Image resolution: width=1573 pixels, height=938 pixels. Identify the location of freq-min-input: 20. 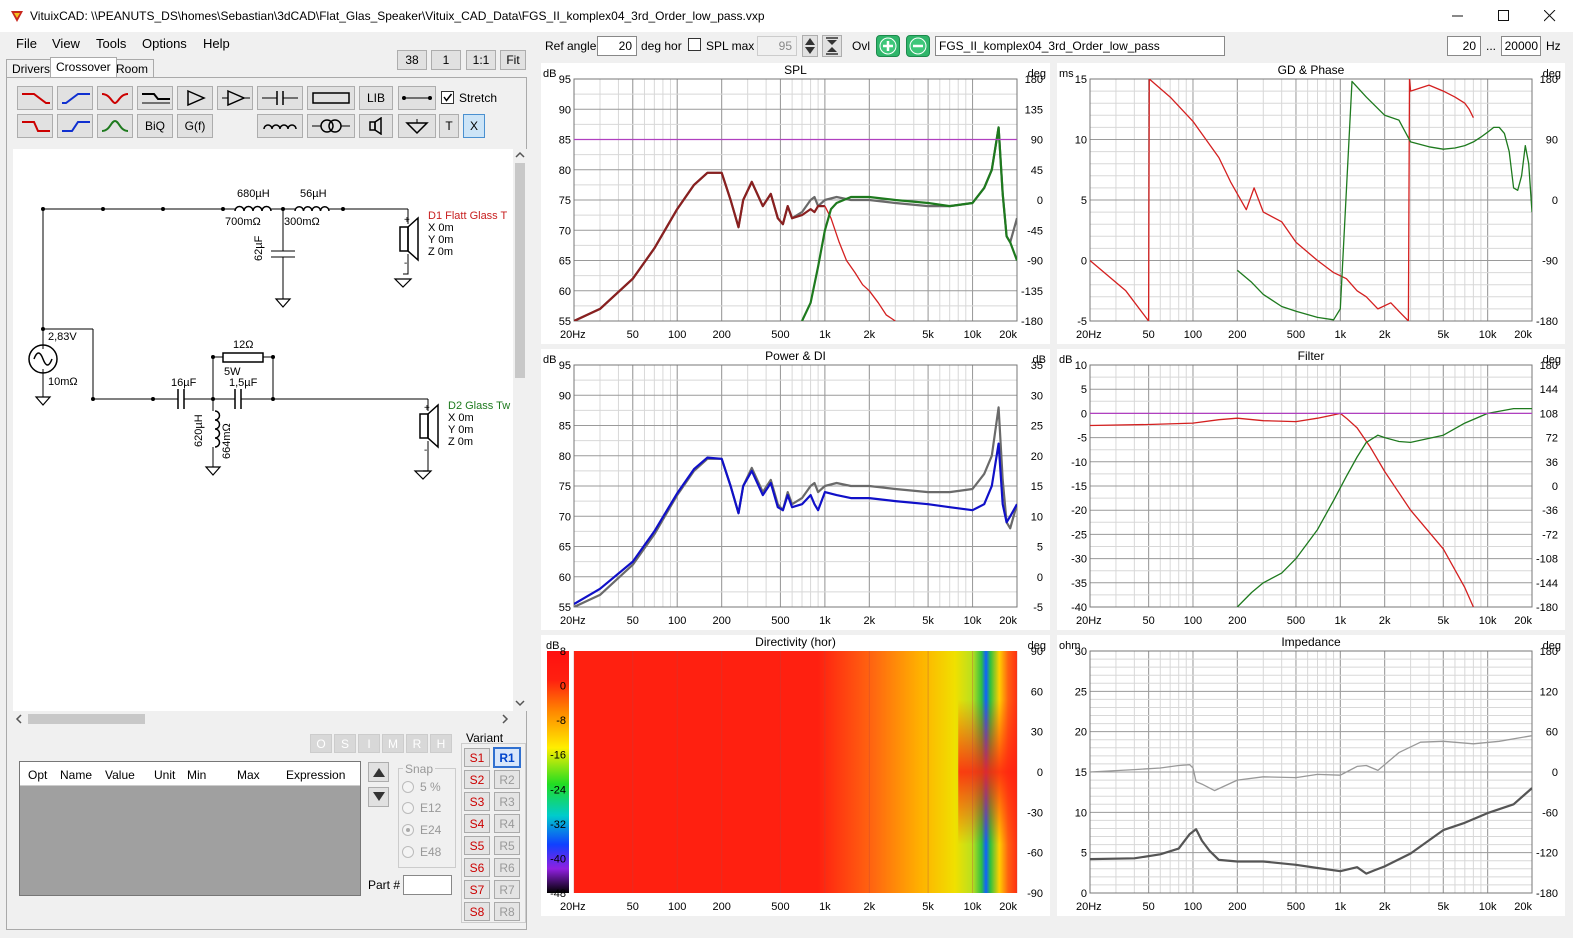
(1464, 46).